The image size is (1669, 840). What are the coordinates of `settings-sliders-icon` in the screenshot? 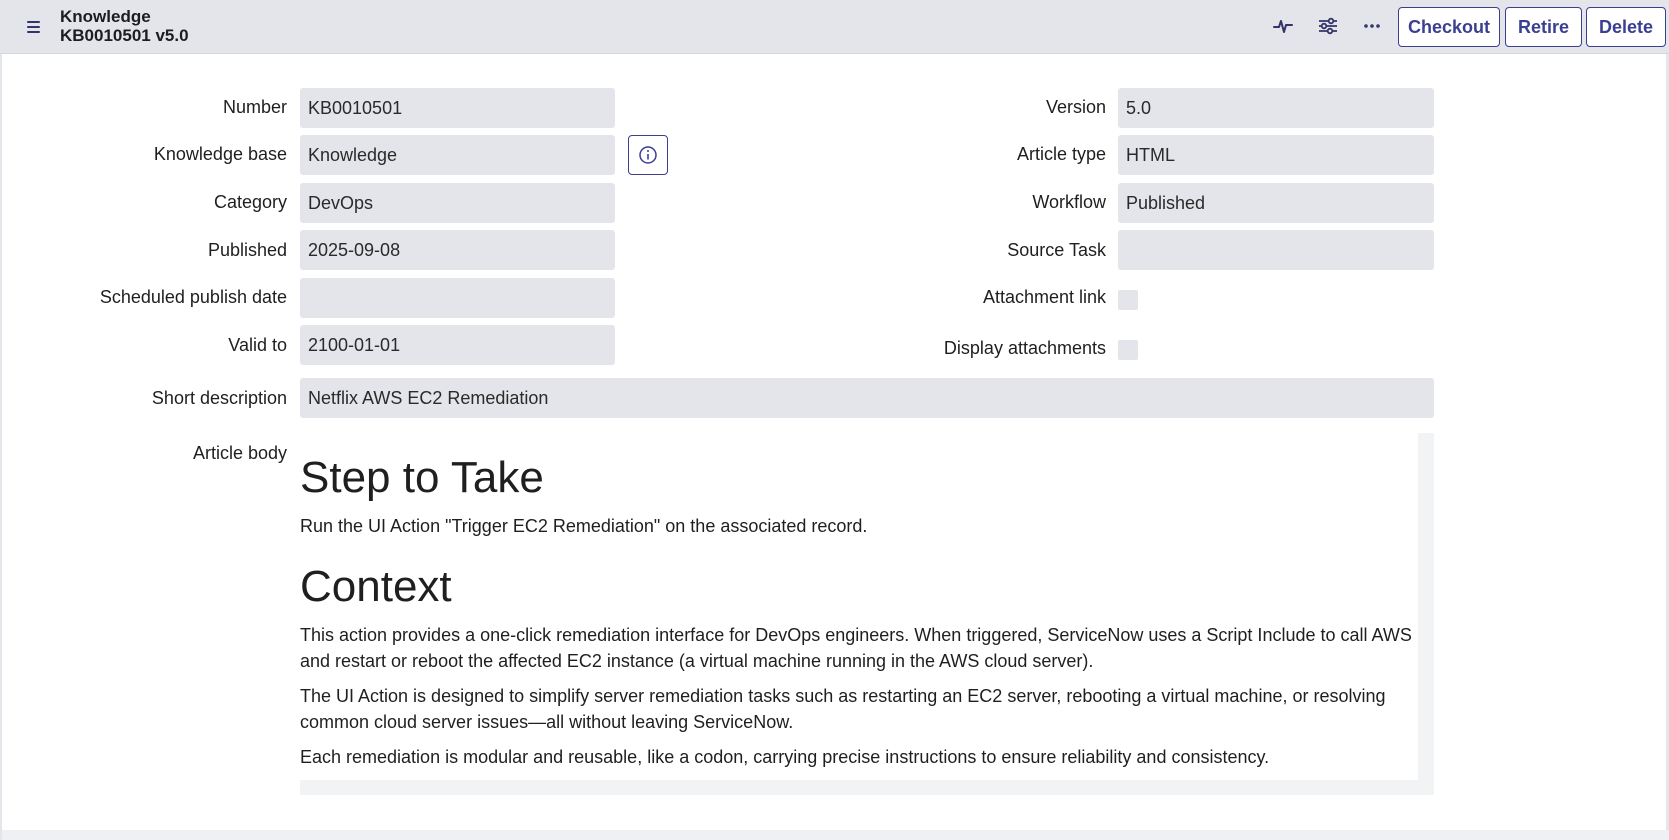 It's located at (1328, 26).